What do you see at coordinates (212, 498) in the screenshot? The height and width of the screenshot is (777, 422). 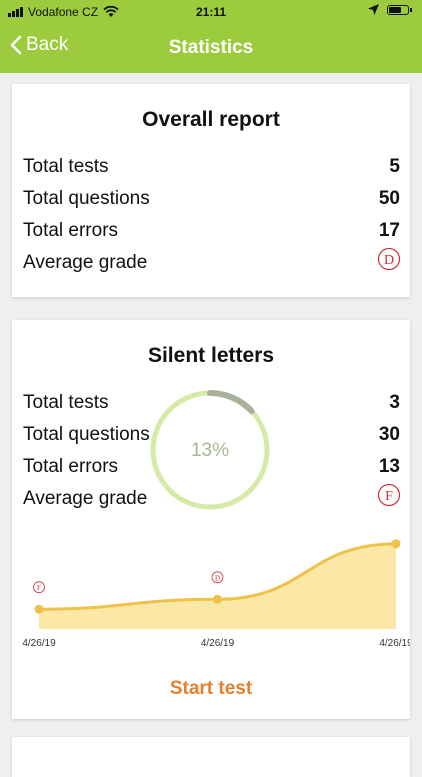 I see `stat-row-average-grade: Average grade F` at bounding box center [212, 498].